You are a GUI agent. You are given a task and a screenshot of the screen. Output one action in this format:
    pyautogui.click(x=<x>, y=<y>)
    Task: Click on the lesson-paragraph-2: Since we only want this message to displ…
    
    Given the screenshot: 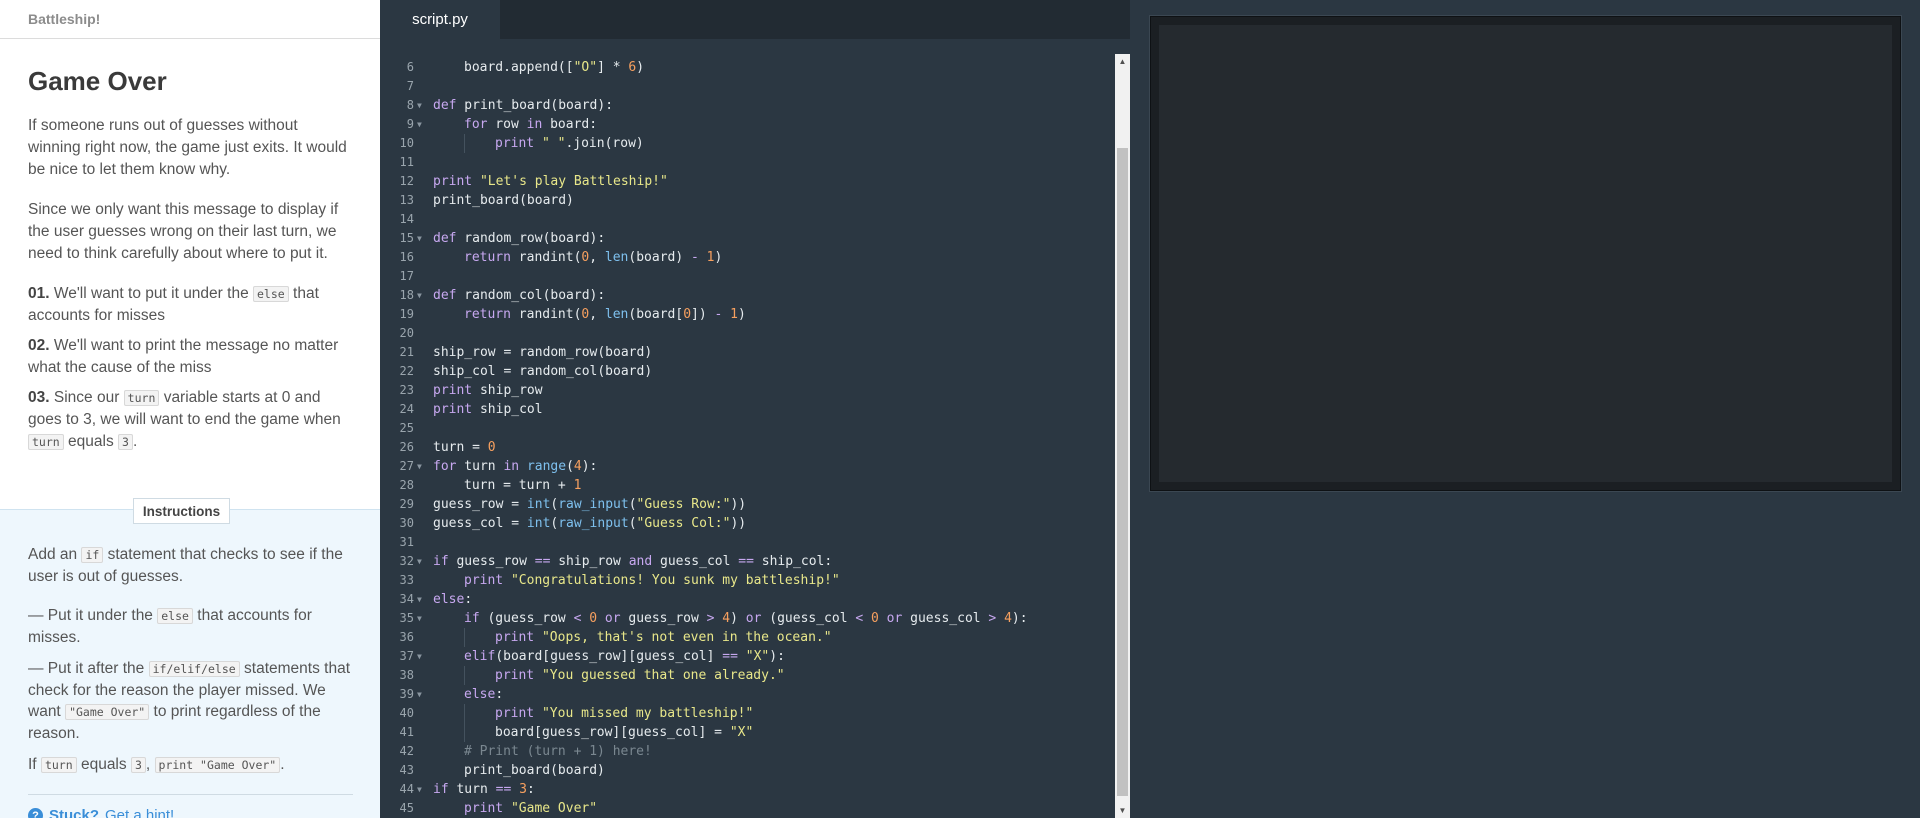 What is the action you would take?
    pyautogui.click(x=183, y=231)
    